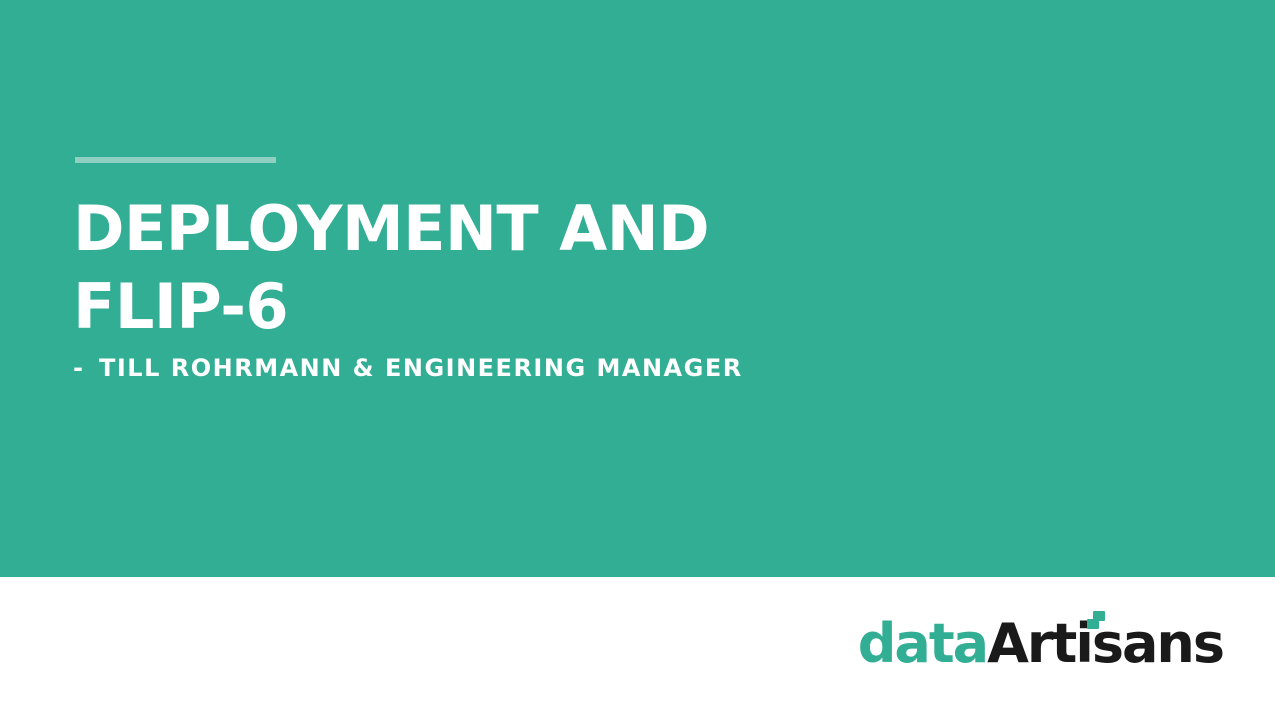 The width and height of the screenshot is (1275, 716). Describe the element at coordinates (1096, 620) in the screenshot. I see `stacked-squares-logo-icon` at that location.